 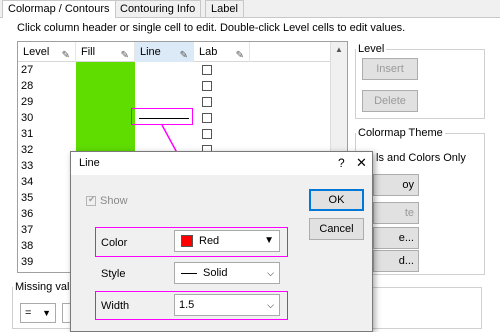 I want to click on dialog-titlebar: Line ? ✕, so click(x=221, y=163).